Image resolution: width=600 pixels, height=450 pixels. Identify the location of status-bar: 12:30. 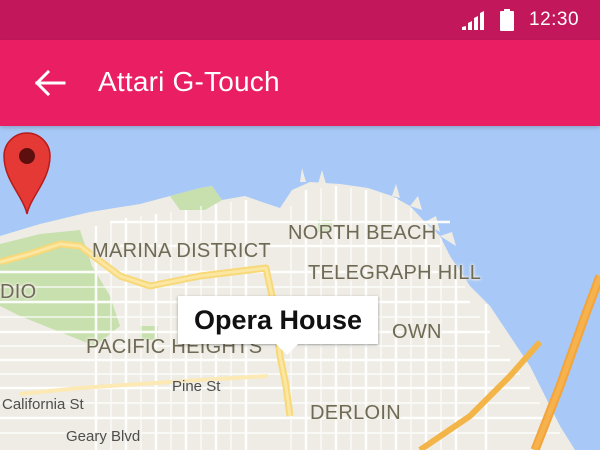
(300, 20).